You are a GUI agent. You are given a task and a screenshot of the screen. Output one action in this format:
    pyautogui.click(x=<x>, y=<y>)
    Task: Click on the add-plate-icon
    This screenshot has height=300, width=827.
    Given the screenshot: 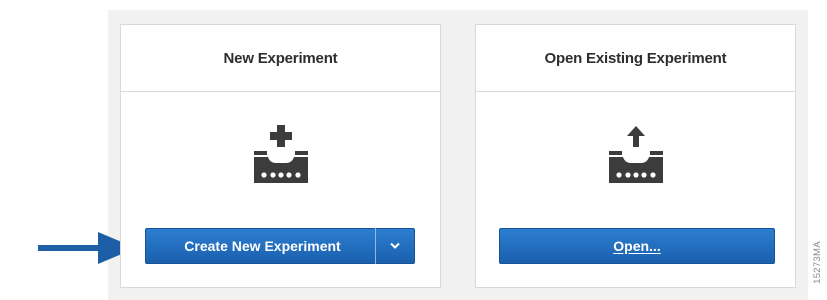 What is the action you would take?
    pyautogui.click(x=281, y=154)
    